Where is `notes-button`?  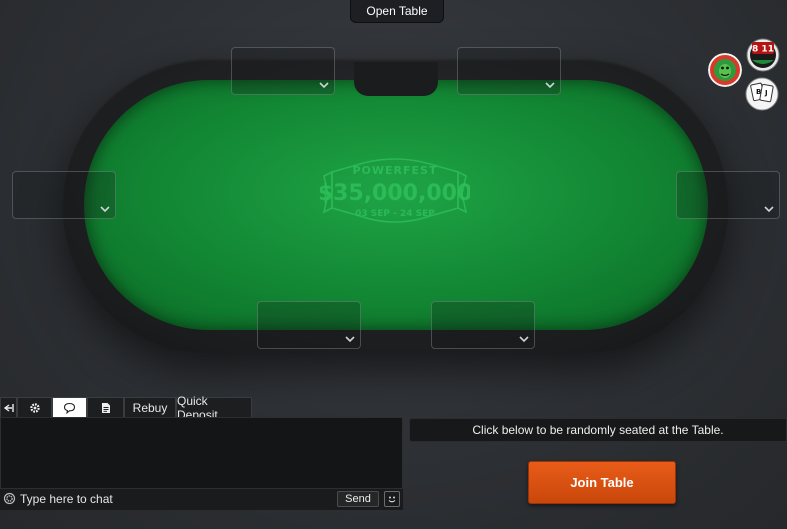 notes-button is located at coordinates (105, 407).